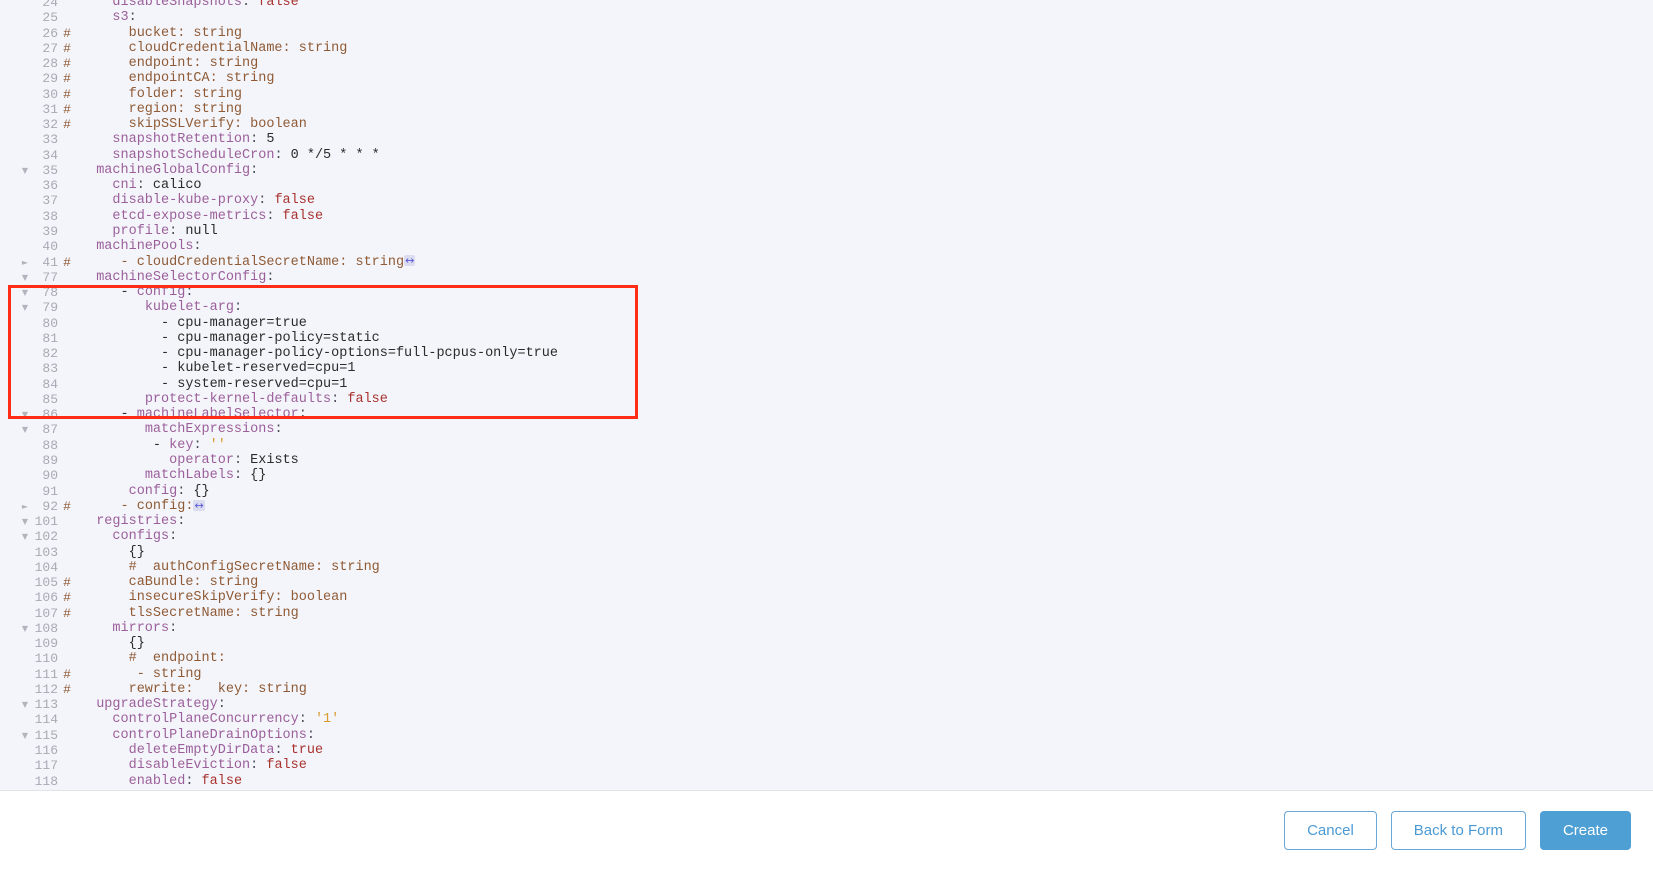 This screenshot has width=1653, height=885. What do you see at coordinates (826, 597) in the screenshot?
I see `code-line: 106 # insecureSkipVerify: boolean` at bounding box center [826, 597].